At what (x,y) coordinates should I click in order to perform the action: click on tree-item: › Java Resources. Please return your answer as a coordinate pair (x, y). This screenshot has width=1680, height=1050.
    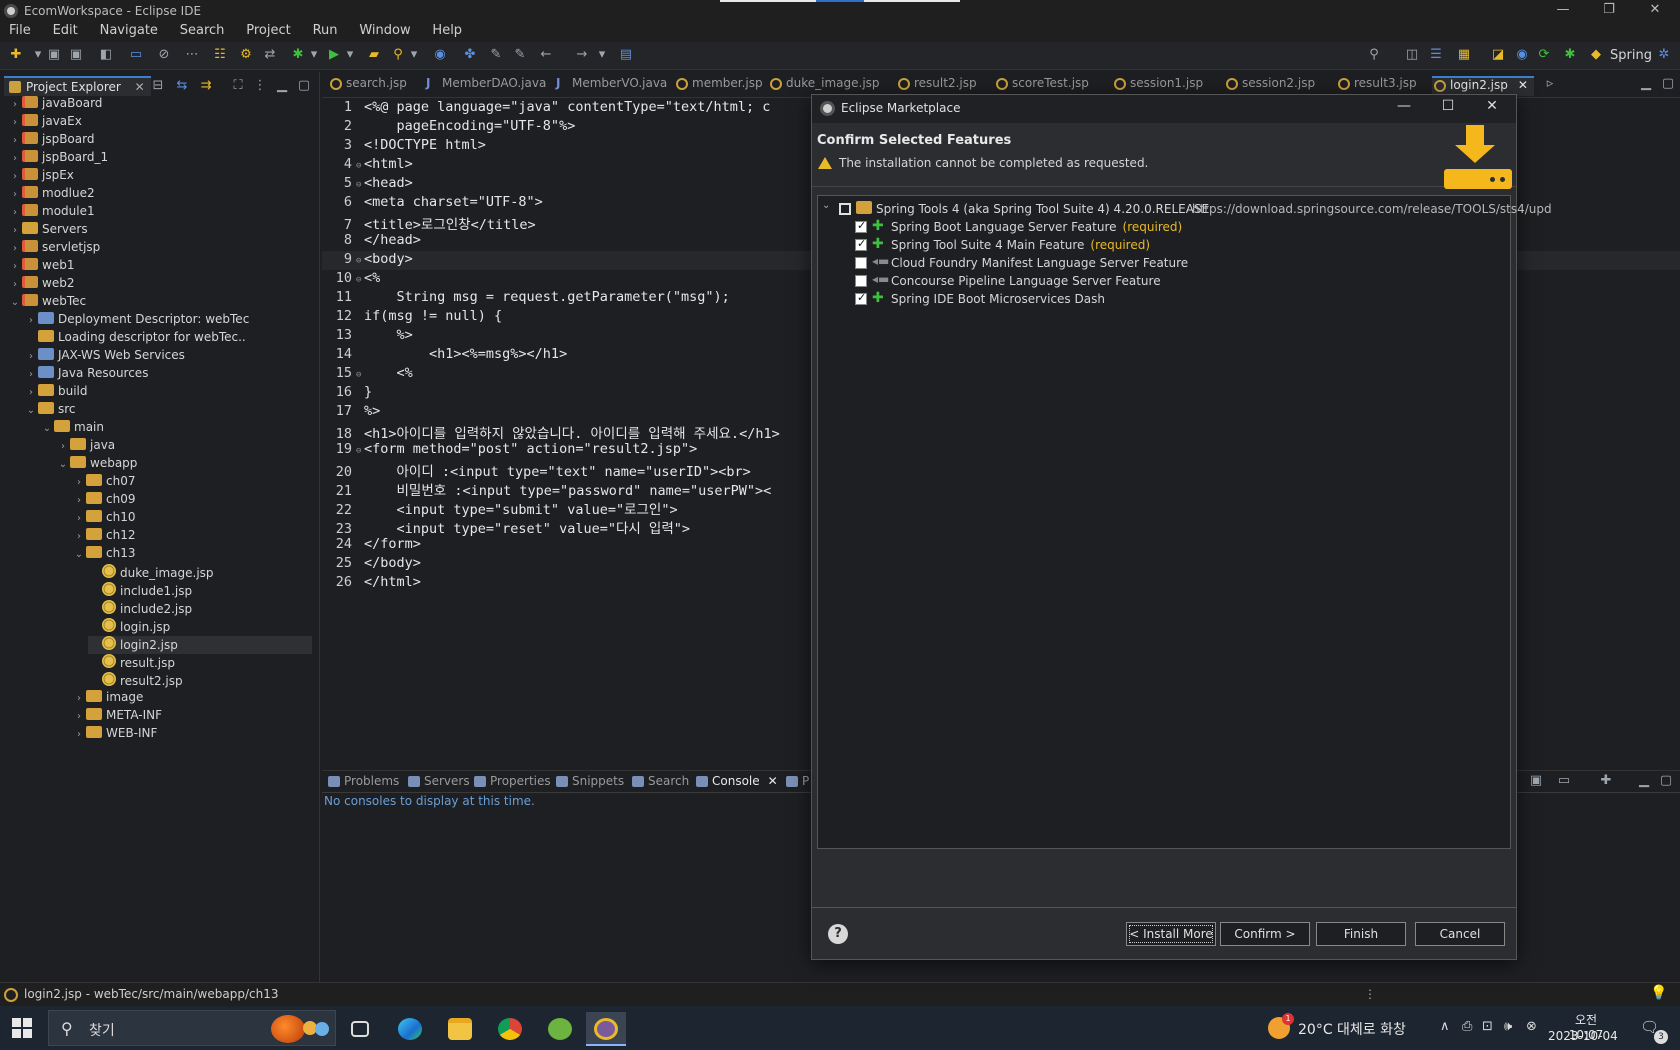
    Looking at the image, I should click on (168, 375).